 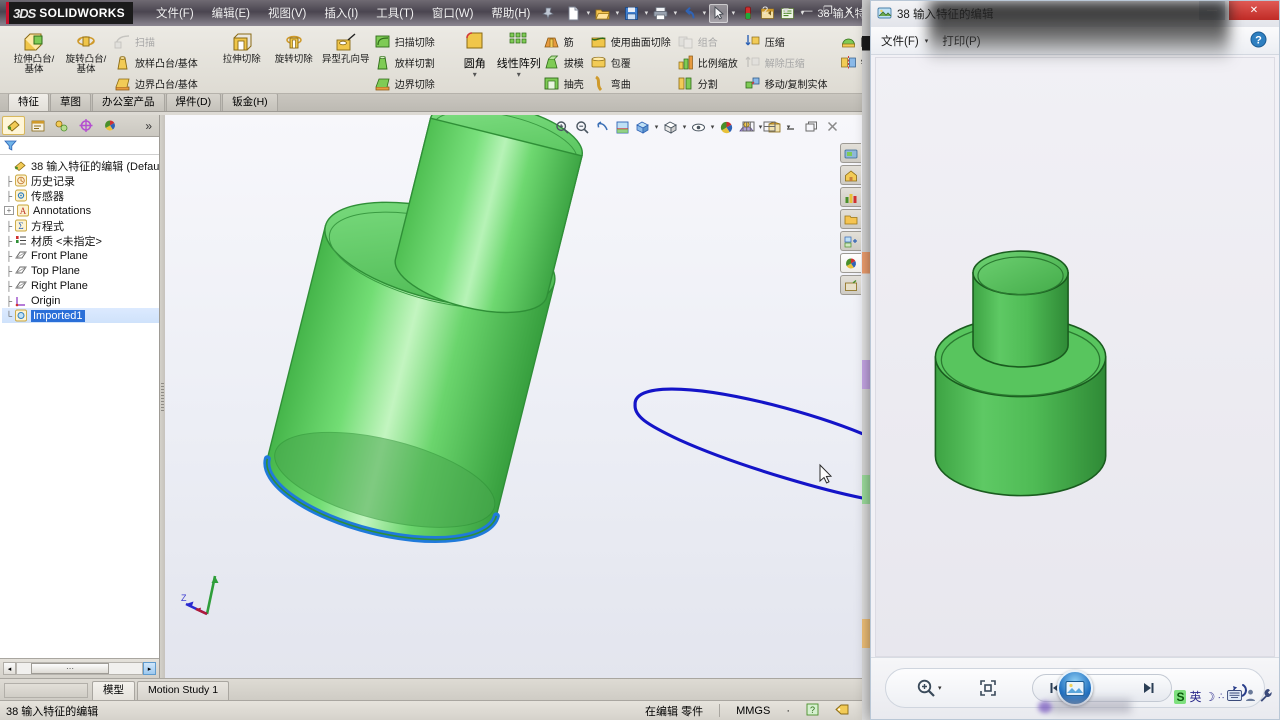 I want to click on tree-node-equations: ├ Σ 方程式, so click(x=80, y=225).